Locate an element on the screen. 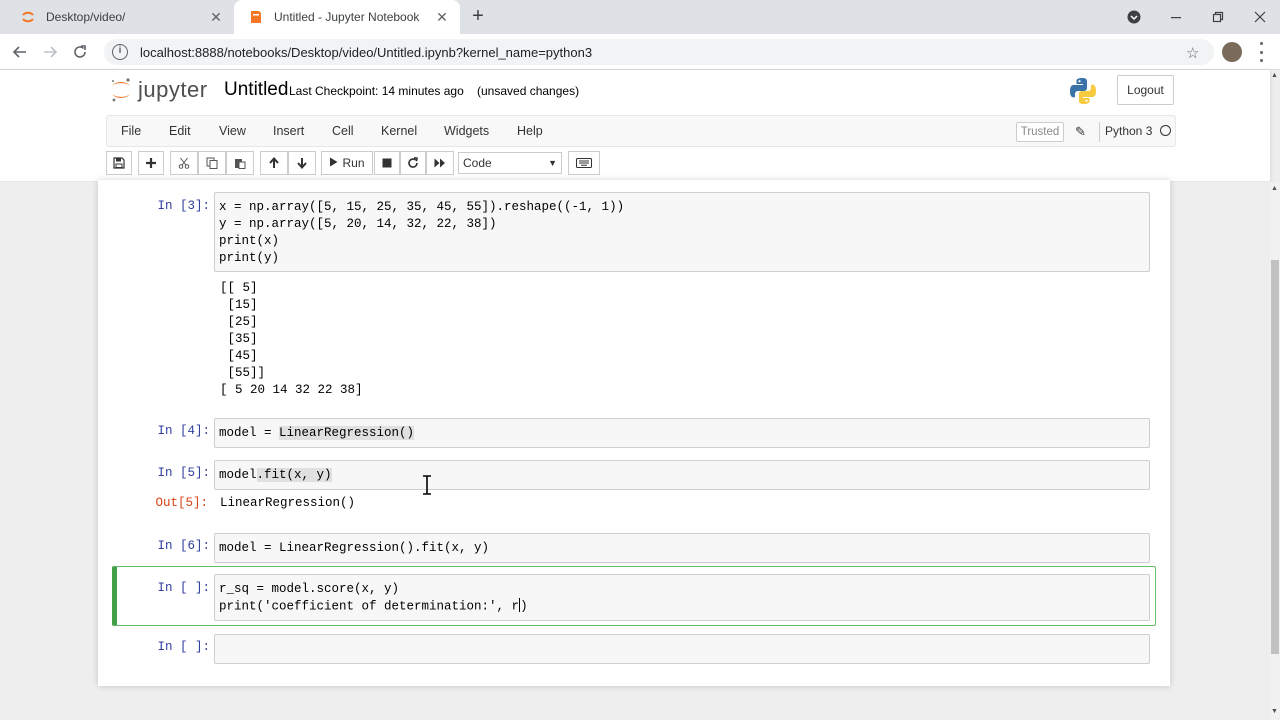  tab-title: Desktop/video/ is located at coordinates (86, 17).